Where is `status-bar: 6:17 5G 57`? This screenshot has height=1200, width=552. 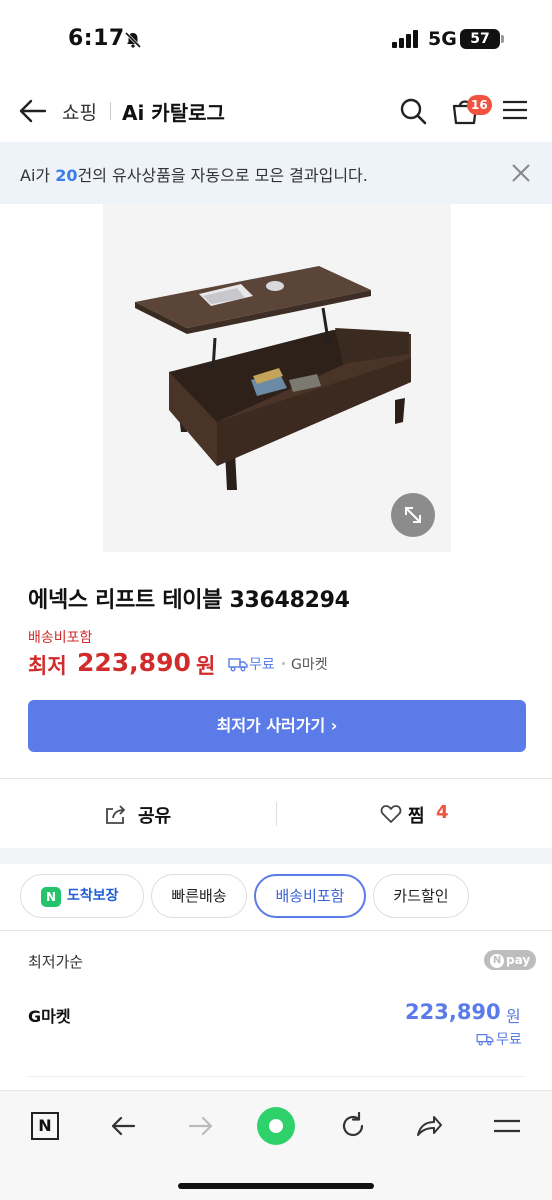
status-bar: 6:17 5G 57 is located at coordinates (276, 40).